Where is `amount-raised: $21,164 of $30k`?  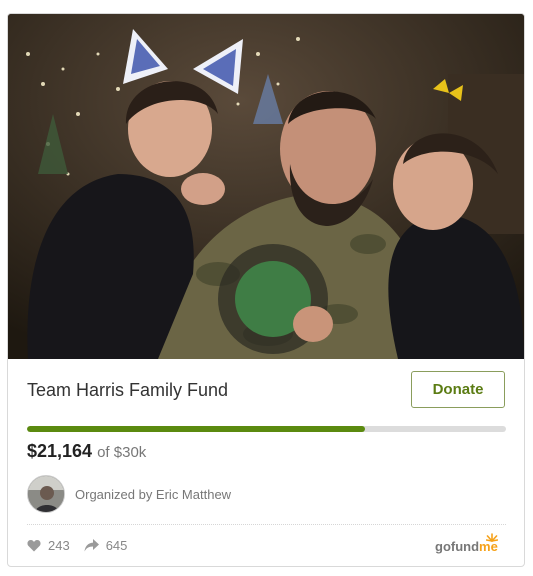 amount-raised: $21,164 of $30k is located at coordinates (86, 451).